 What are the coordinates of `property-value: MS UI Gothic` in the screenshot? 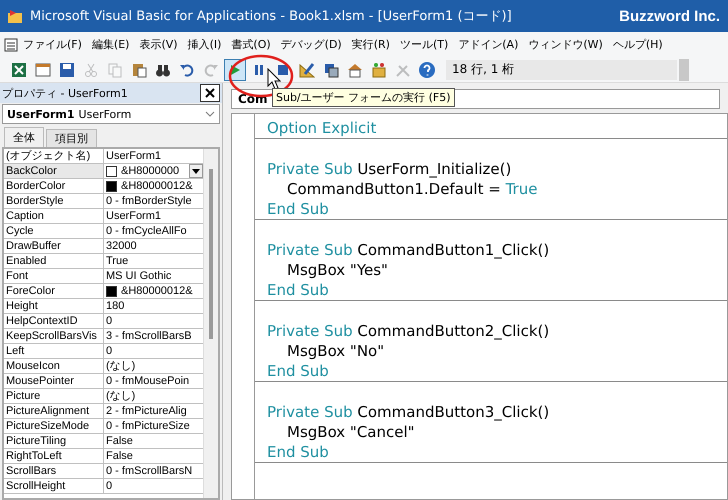 It's located at (139, 276).